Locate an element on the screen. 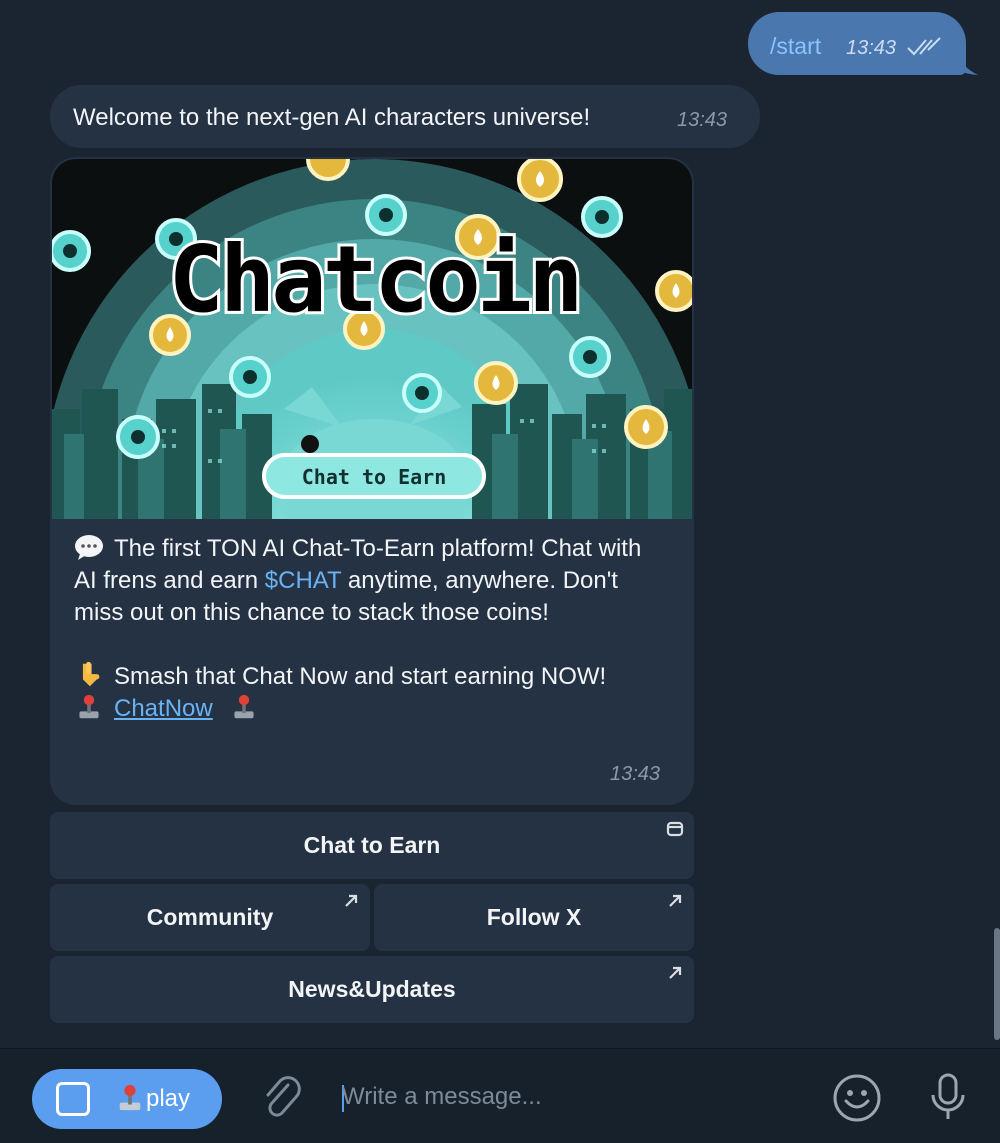  microphone-icon is located at coordinates (948, 1098).